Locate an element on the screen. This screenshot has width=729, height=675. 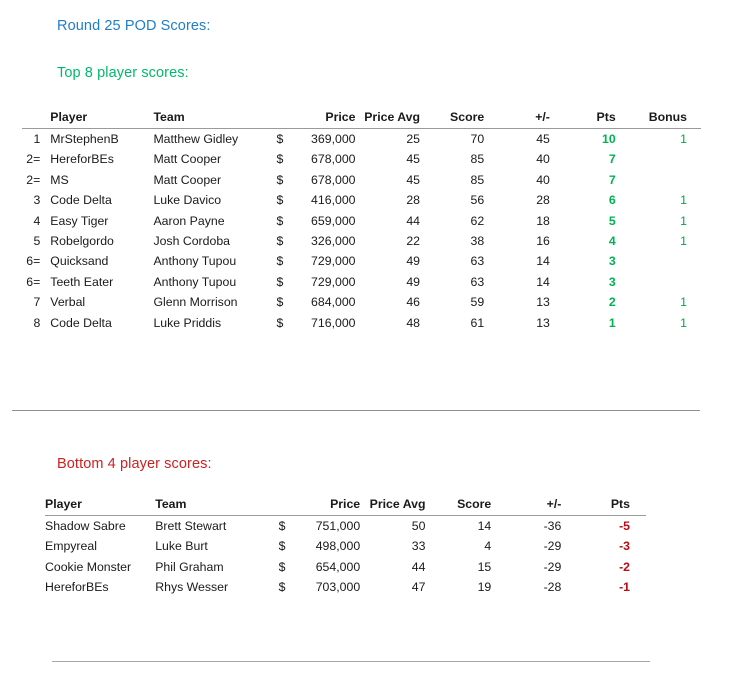
cell-rank: 7 is located at coordinates (37, 302).